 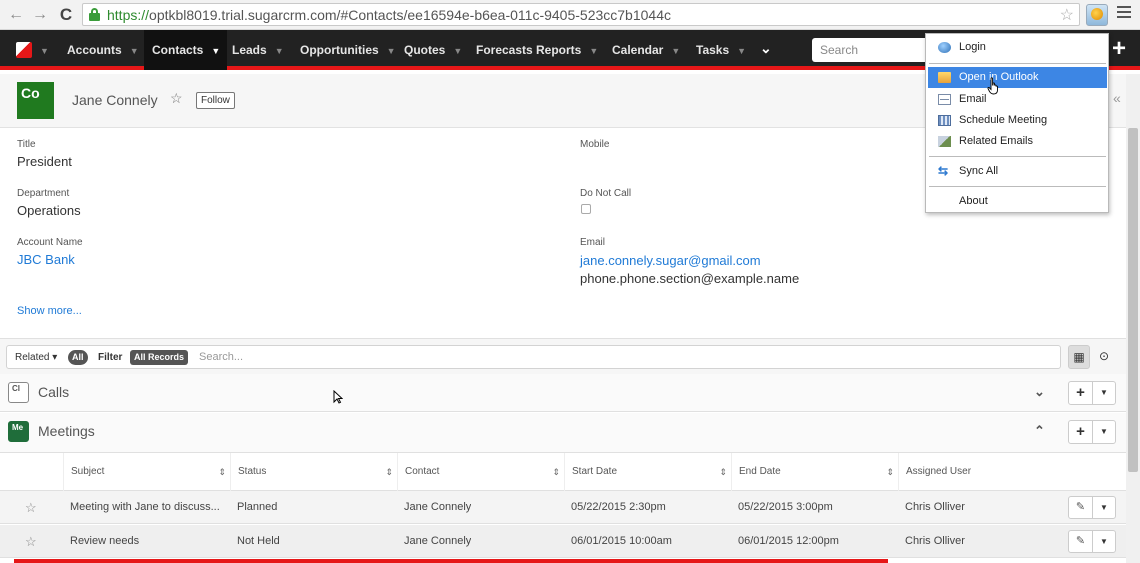 What do you see at coordinates (1017, 186) in the screenshot?
I see `menu-divider` at bounding box center [1017, 186].